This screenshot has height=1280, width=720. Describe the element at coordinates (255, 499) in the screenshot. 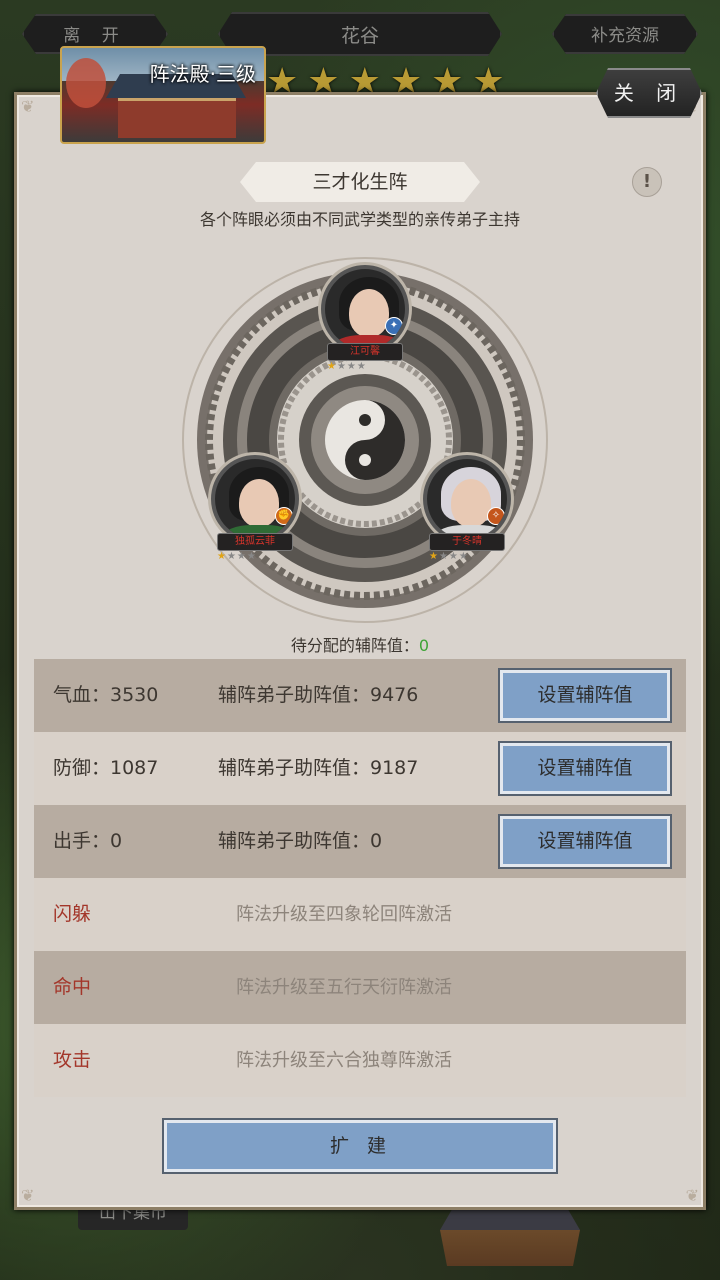

I see `disciple-portrait: ✊` at that location.